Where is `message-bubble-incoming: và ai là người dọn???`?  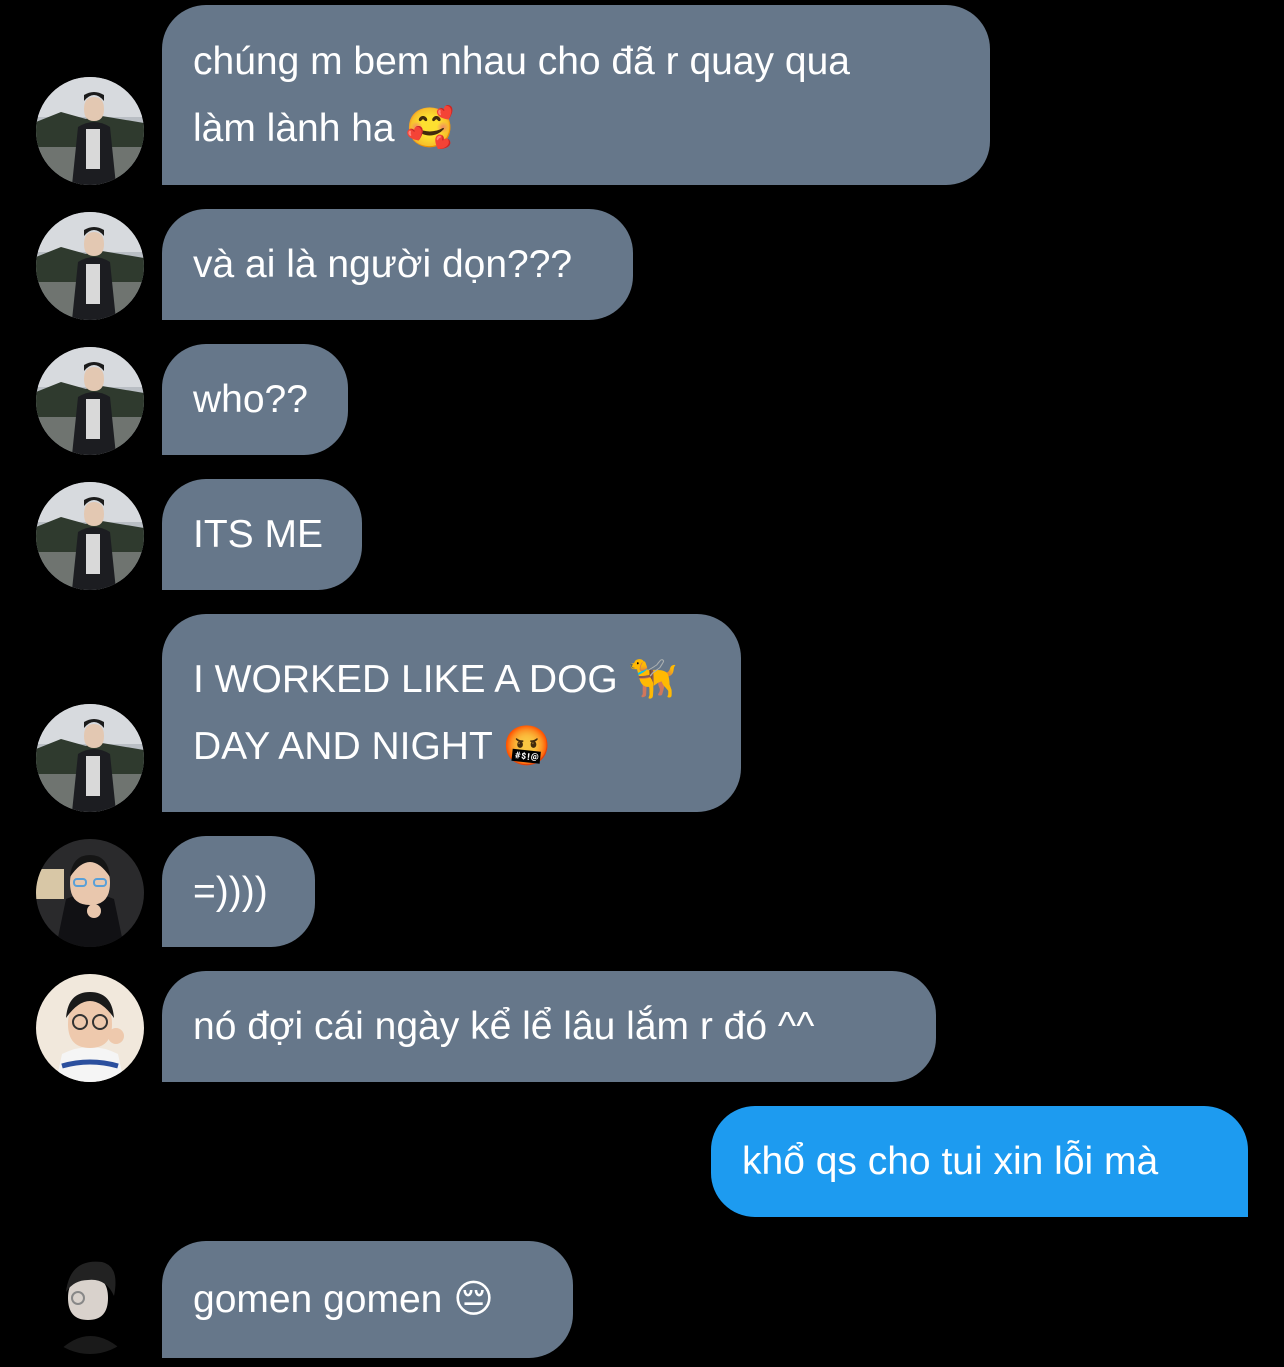
message-bubble-incoming: và ai là người dọn??? is located at coordinates (397, 264).